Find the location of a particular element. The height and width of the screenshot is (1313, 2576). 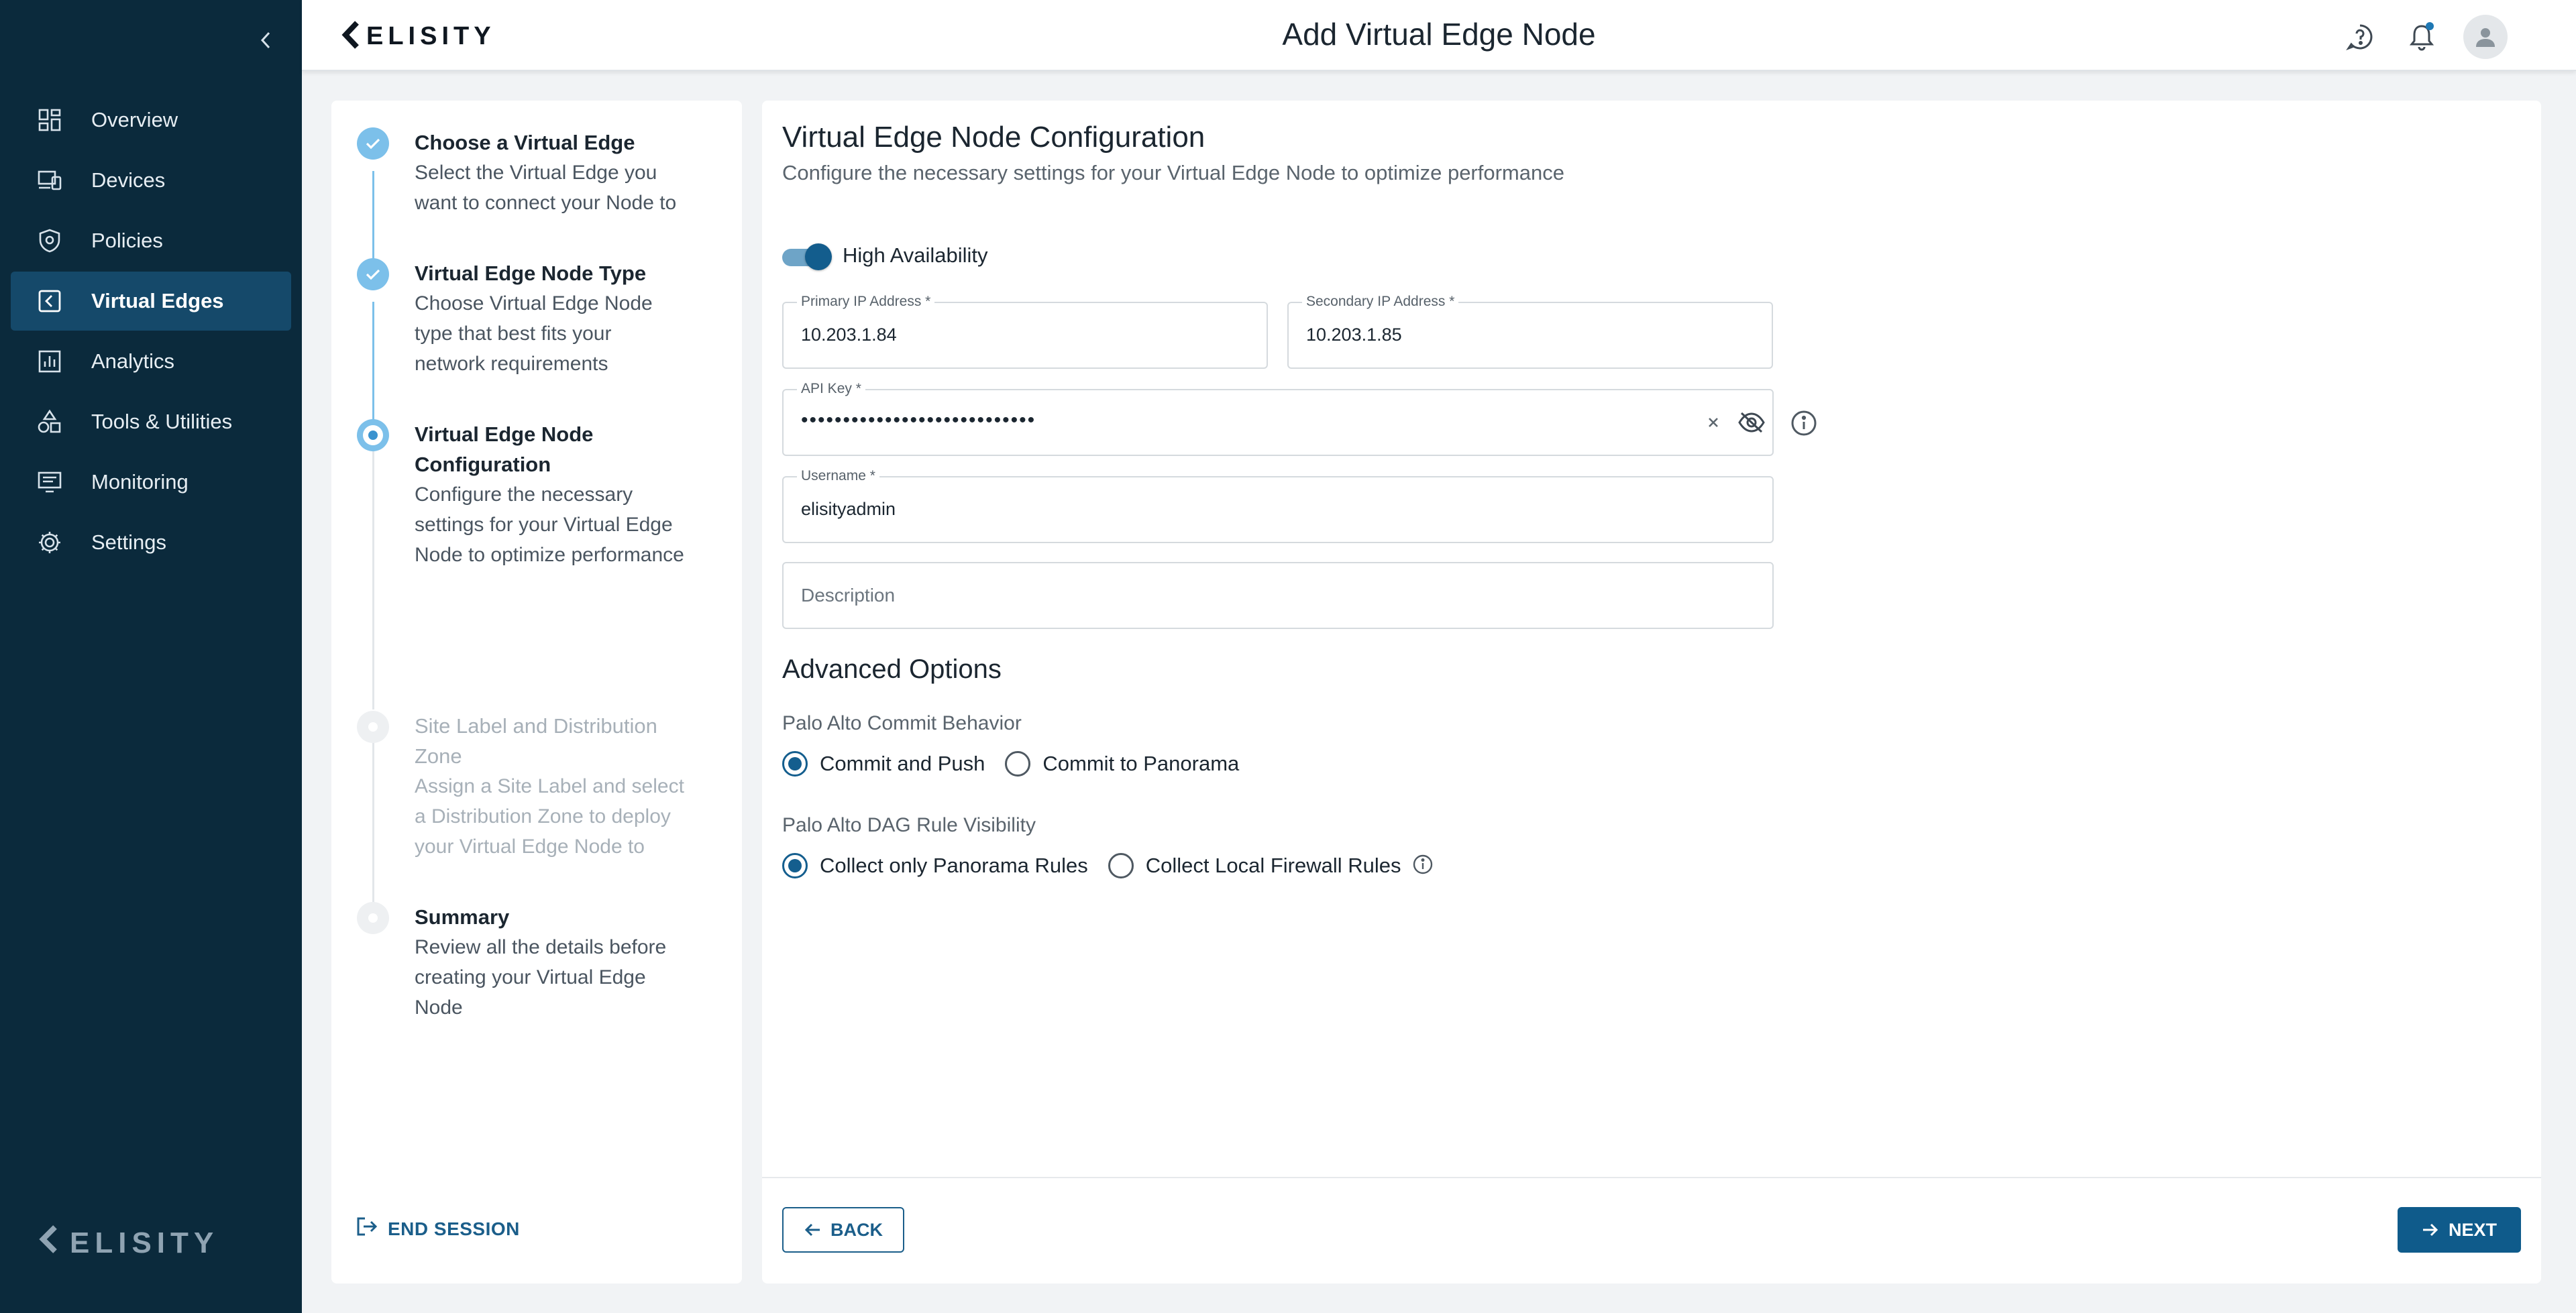

sidebar-item-devices: Devices is located at coordinates (151, 180).